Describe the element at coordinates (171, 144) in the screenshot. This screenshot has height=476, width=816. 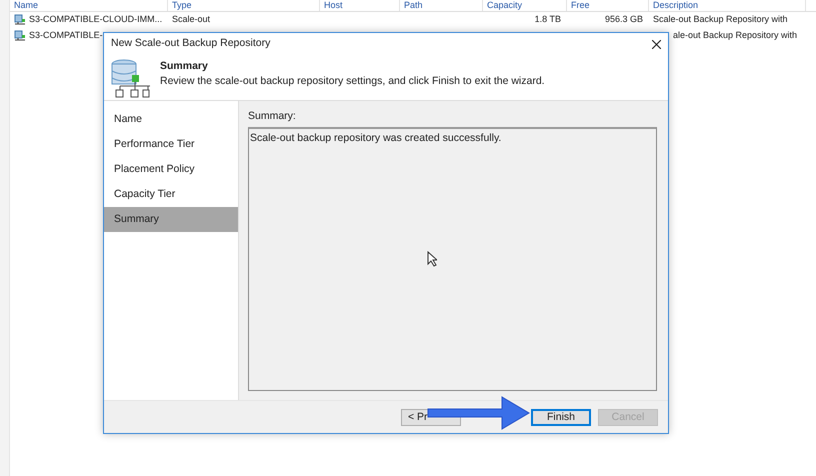
I see `wizard-step: Performance Tier` at that location.